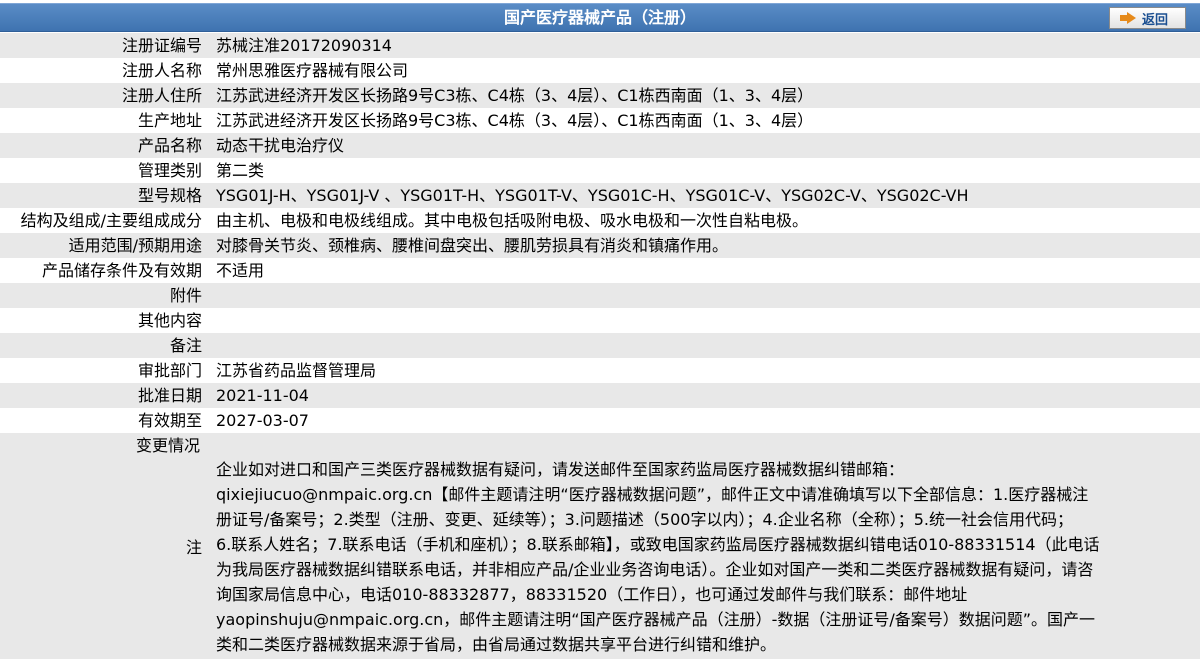  I want to click on field-label: 生产地址, so click(169, 120).